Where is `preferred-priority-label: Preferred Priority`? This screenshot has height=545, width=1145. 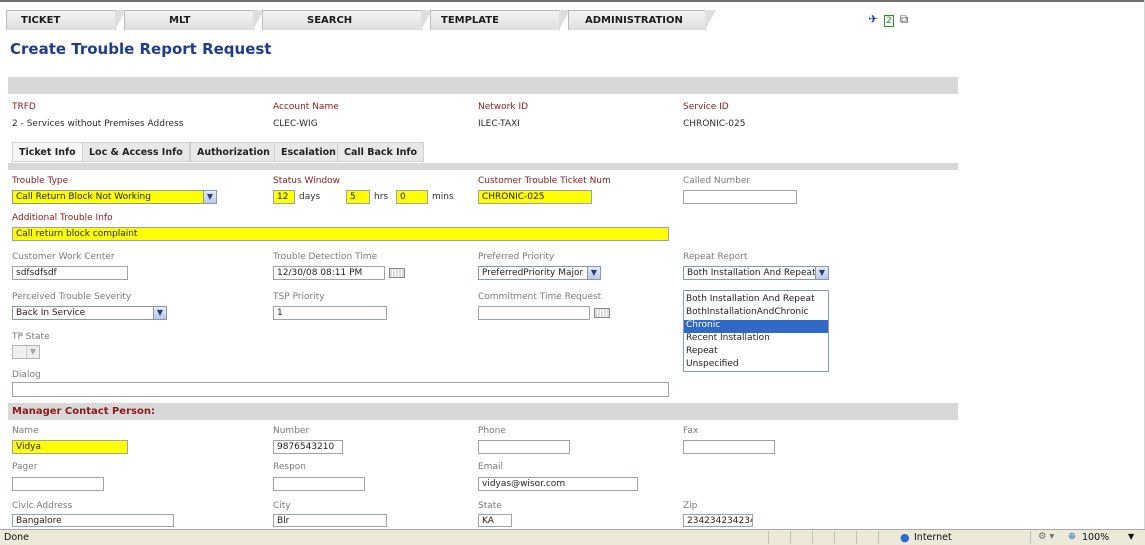 preferred-priority-label: Preferred Priority is located at coordinates (516, 257).